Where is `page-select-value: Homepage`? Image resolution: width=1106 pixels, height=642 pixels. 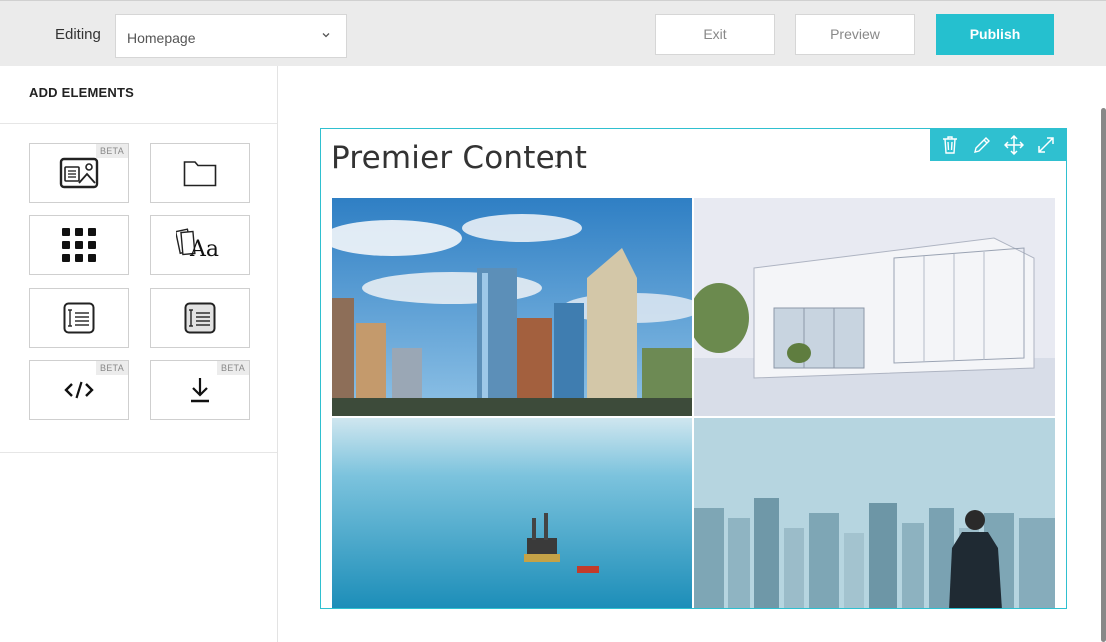 page-select-value: Homepage is located at coordinates (161, 38).